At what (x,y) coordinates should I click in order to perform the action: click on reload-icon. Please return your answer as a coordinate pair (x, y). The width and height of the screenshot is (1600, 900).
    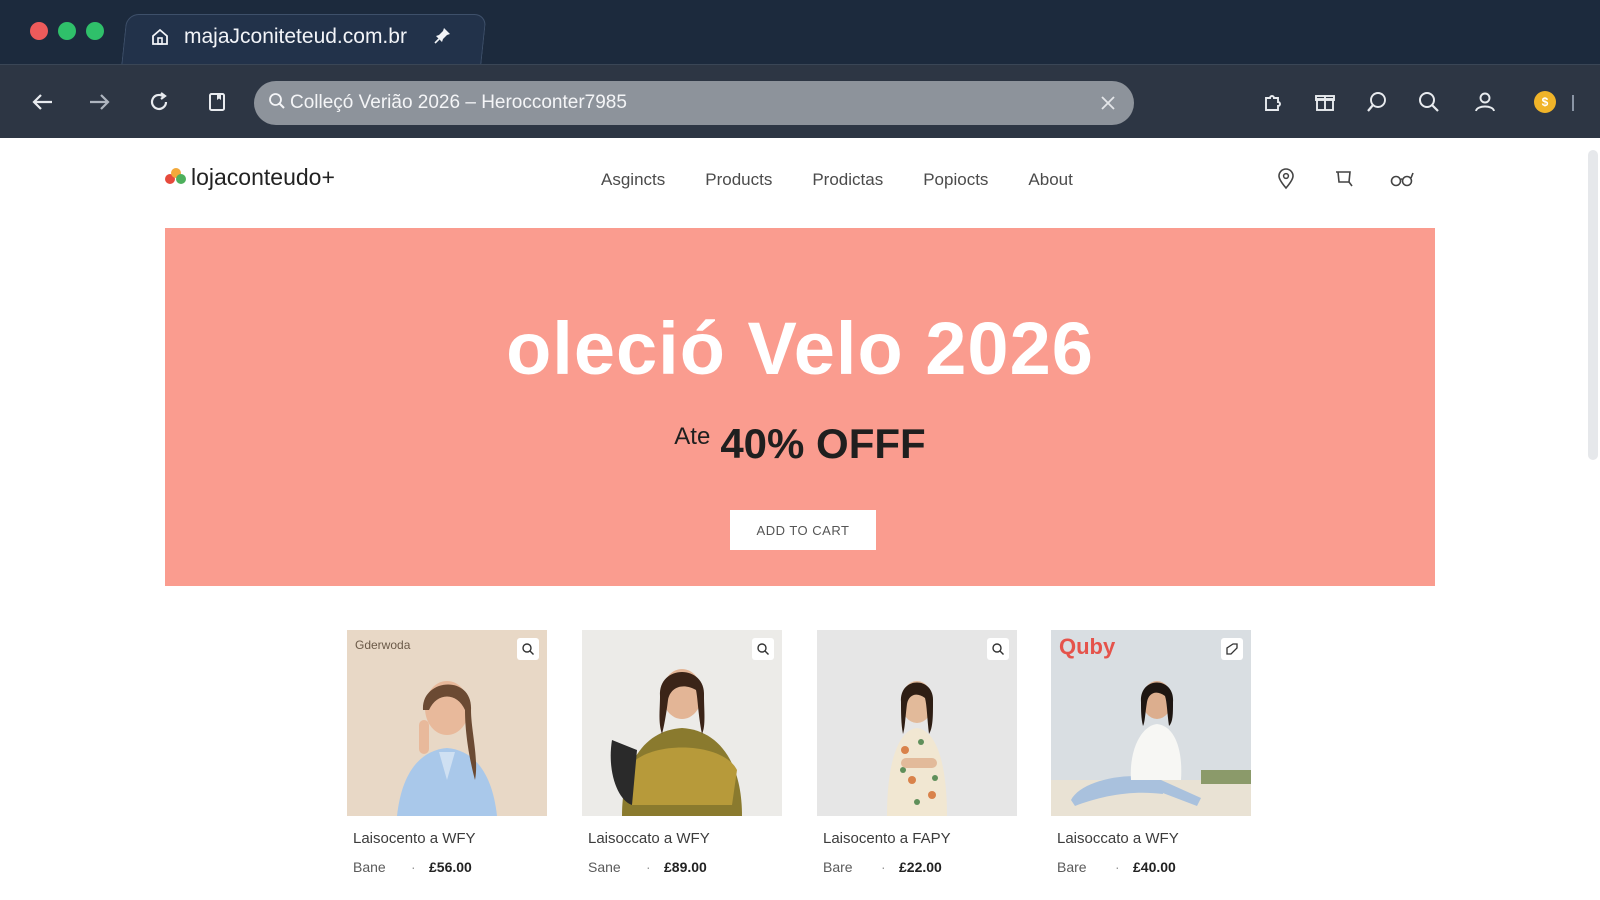
    Looking at the image, I should click on (159, 102).